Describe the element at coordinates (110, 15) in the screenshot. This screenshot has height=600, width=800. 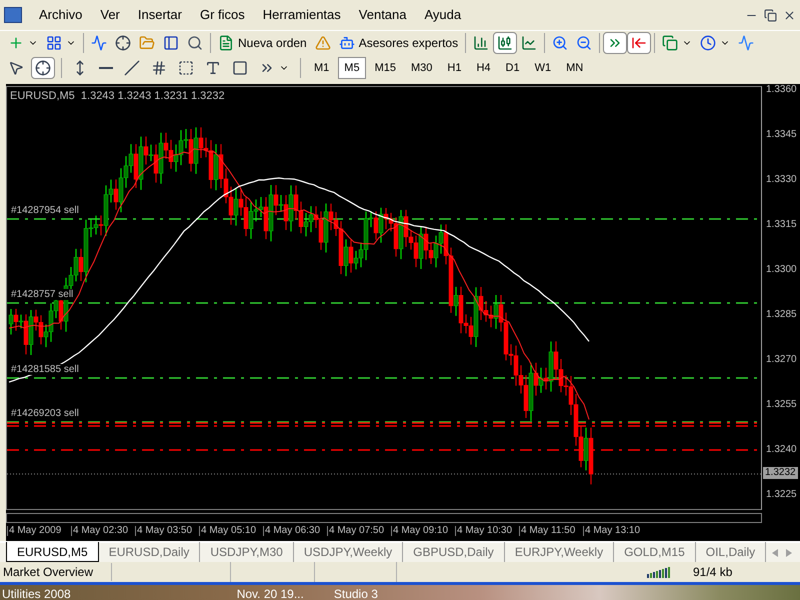
I see `menu-item: Ver` at that location.